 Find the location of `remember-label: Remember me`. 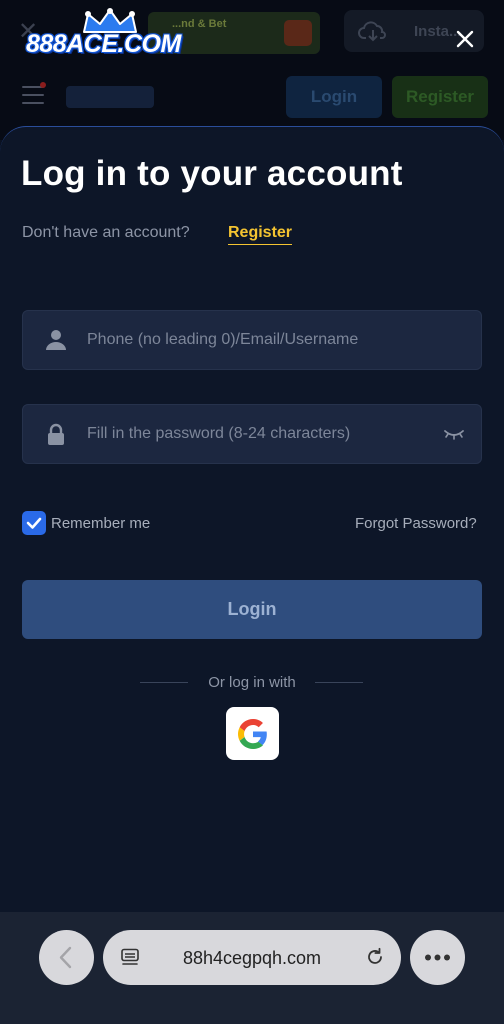

remember-label: Remember me is located at coordinates (101, 523).